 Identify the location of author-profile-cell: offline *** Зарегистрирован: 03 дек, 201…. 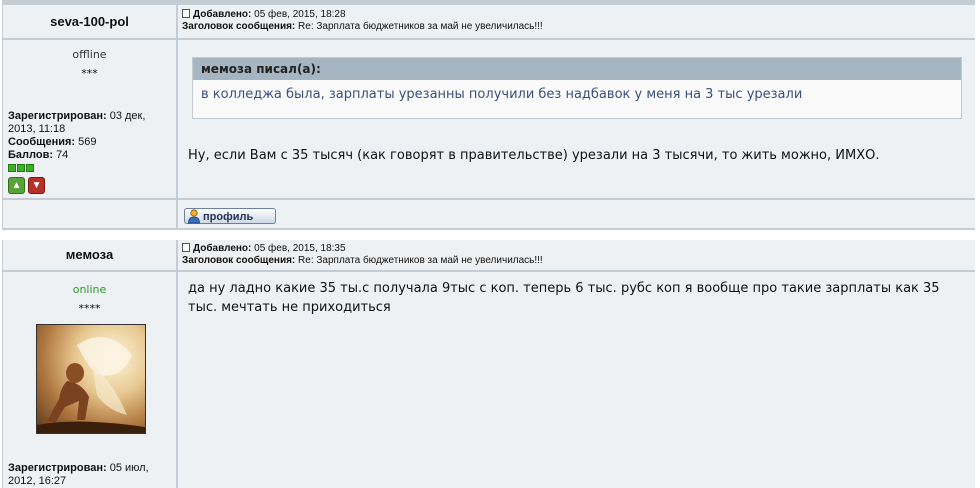
(89, 119).